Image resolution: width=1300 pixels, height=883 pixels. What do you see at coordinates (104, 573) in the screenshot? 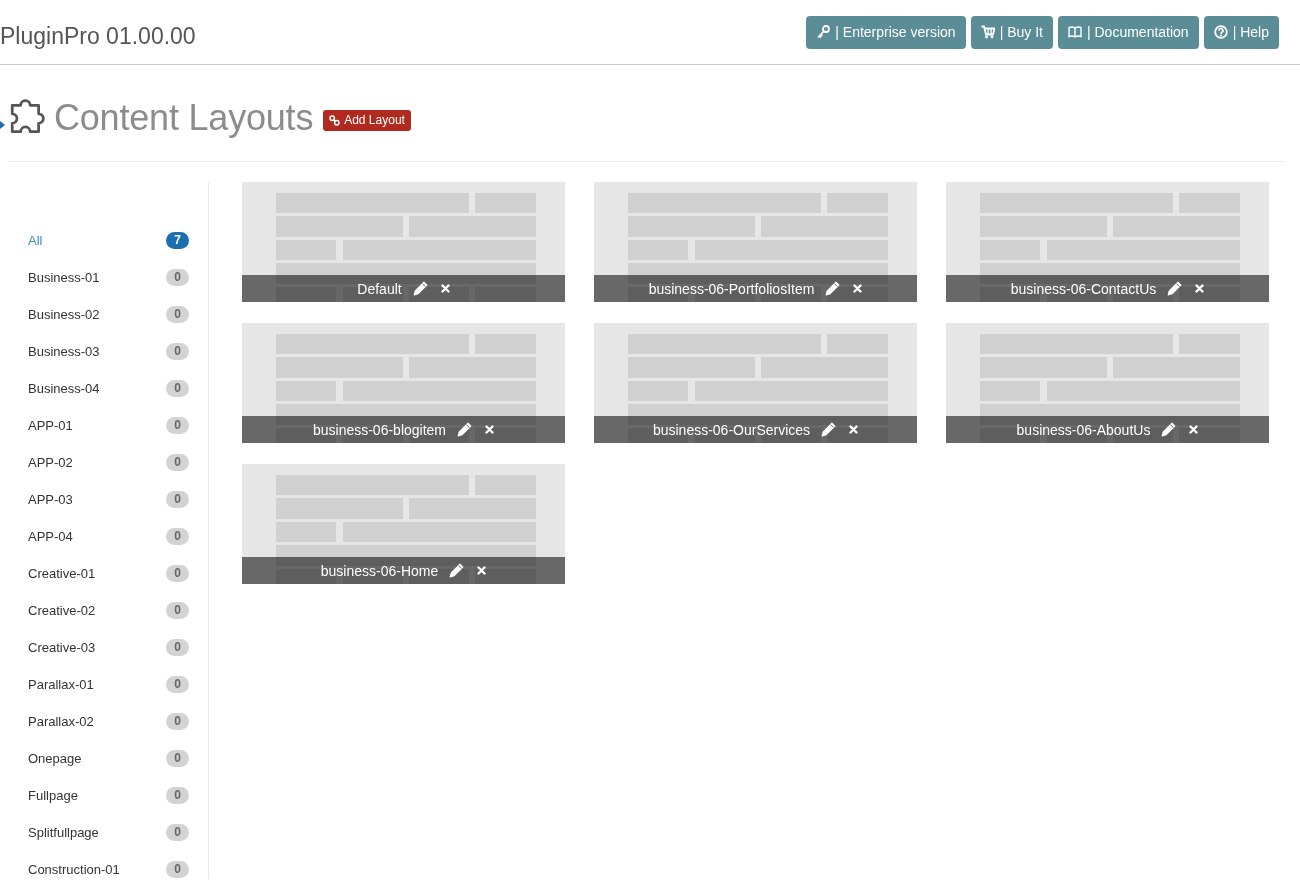
I see `sidebar-item: Creative-01 0` at bounding box center [104, 573].